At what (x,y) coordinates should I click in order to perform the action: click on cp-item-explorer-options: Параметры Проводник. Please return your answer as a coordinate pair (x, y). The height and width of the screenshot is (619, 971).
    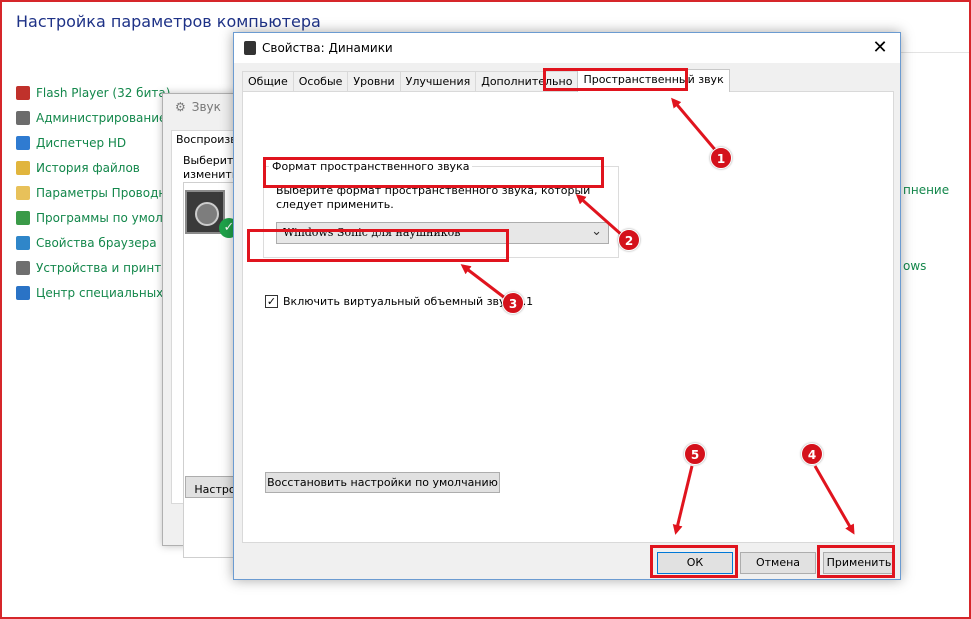
    Looking at the image, I should click on (101, 192).